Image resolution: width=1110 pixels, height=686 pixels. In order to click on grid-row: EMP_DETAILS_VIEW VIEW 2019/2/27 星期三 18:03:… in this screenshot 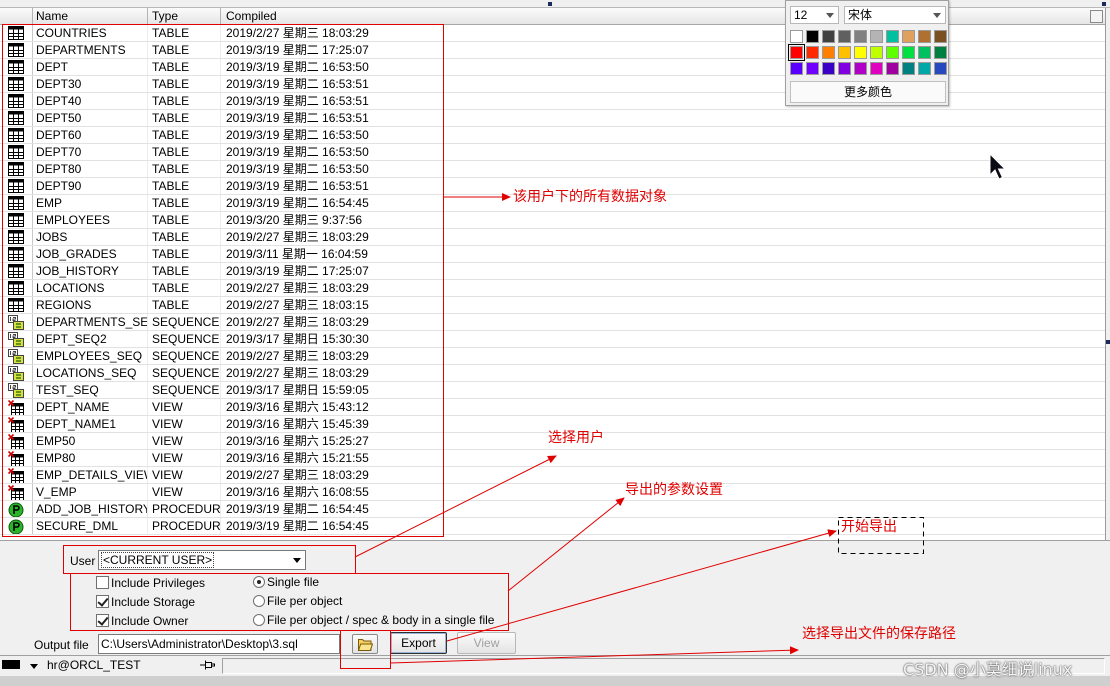, I will do `click(552, 475)`.